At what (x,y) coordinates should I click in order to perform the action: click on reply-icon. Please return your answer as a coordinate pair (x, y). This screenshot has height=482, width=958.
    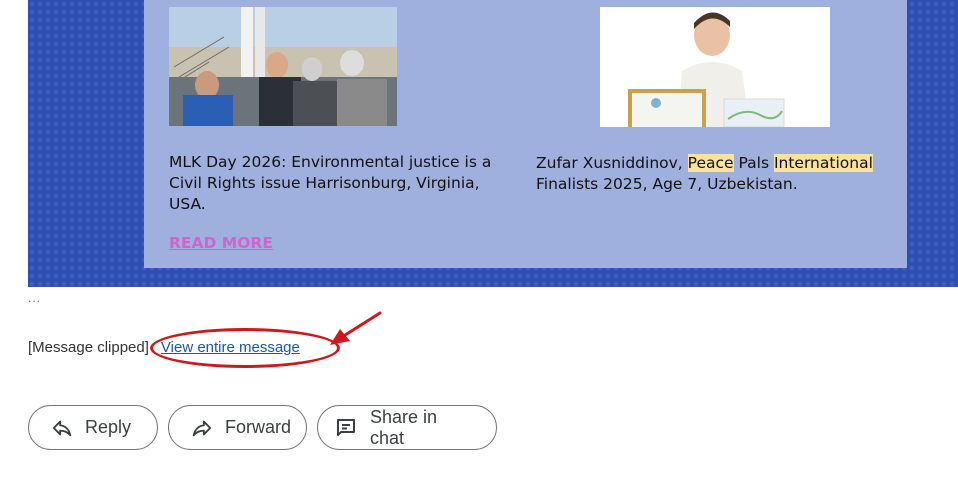
    Looking at the image, I should click on (62, 428).